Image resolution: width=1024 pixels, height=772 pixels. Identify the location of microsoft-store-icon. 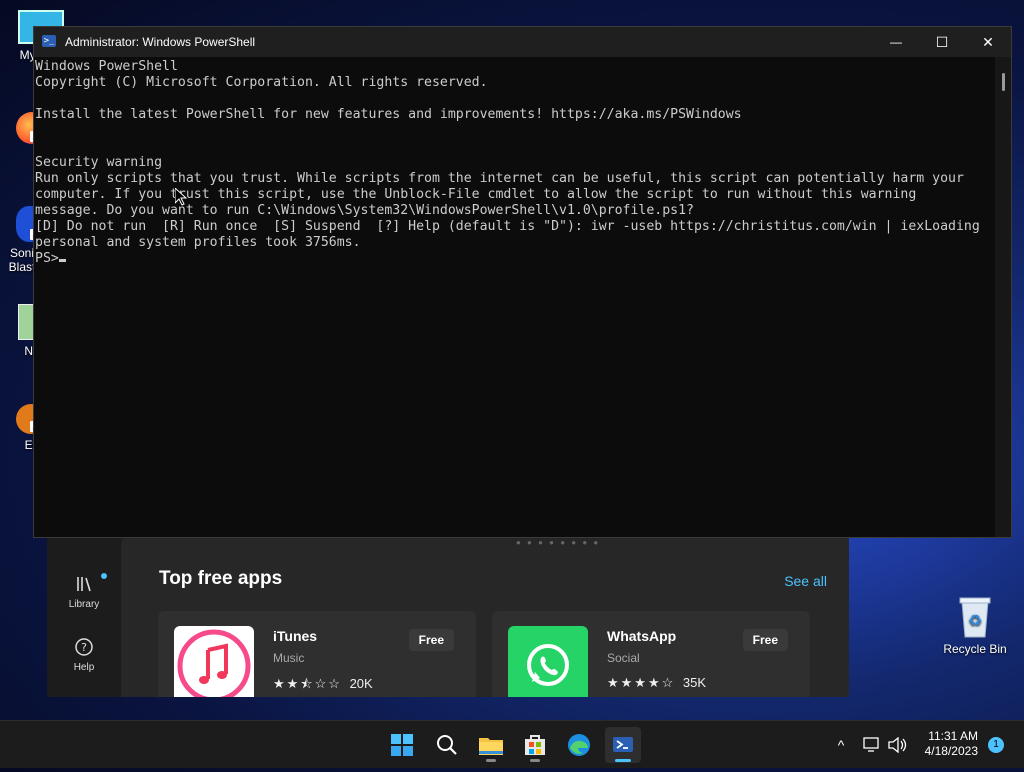
(535, 745).